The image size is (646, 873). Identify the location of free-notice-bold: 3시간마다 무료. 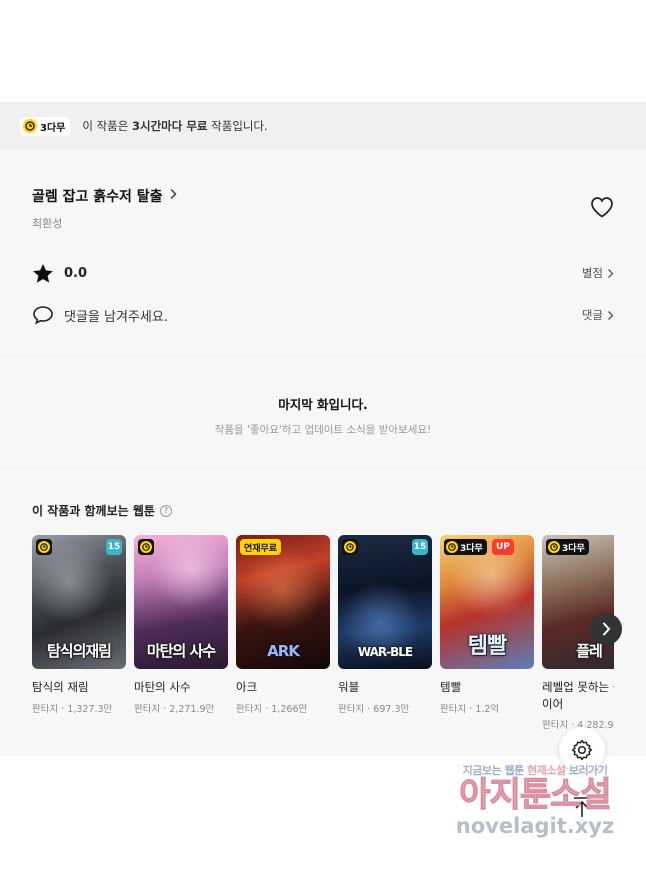
(170, 126).